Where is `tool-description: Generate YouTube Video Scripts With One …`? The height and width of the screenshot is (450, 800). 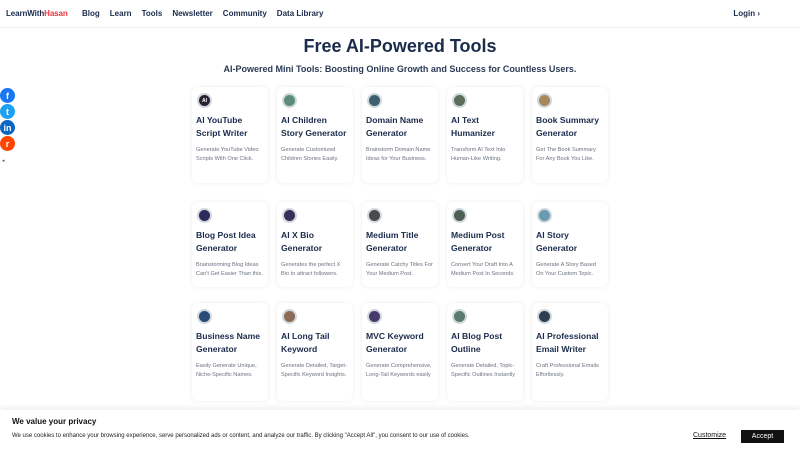 tool-description: Generate YouTube Video Scripts With One … is located at coordinates (227, 154).